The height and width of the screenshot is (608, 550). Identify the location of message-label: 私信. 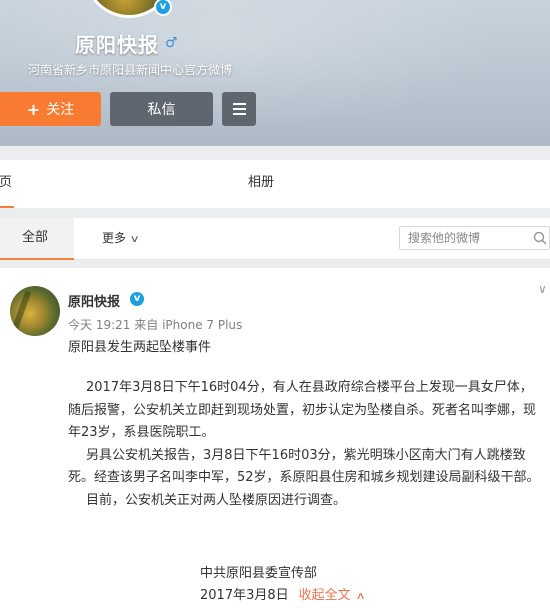
(161, 110).